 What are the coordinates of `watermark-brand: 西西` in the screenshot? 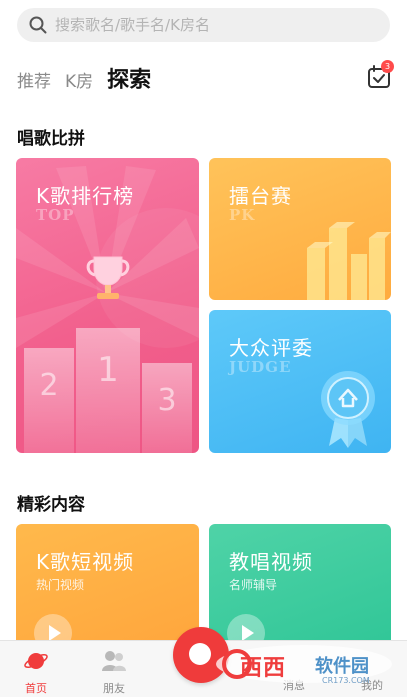 It's located at (263, 668).